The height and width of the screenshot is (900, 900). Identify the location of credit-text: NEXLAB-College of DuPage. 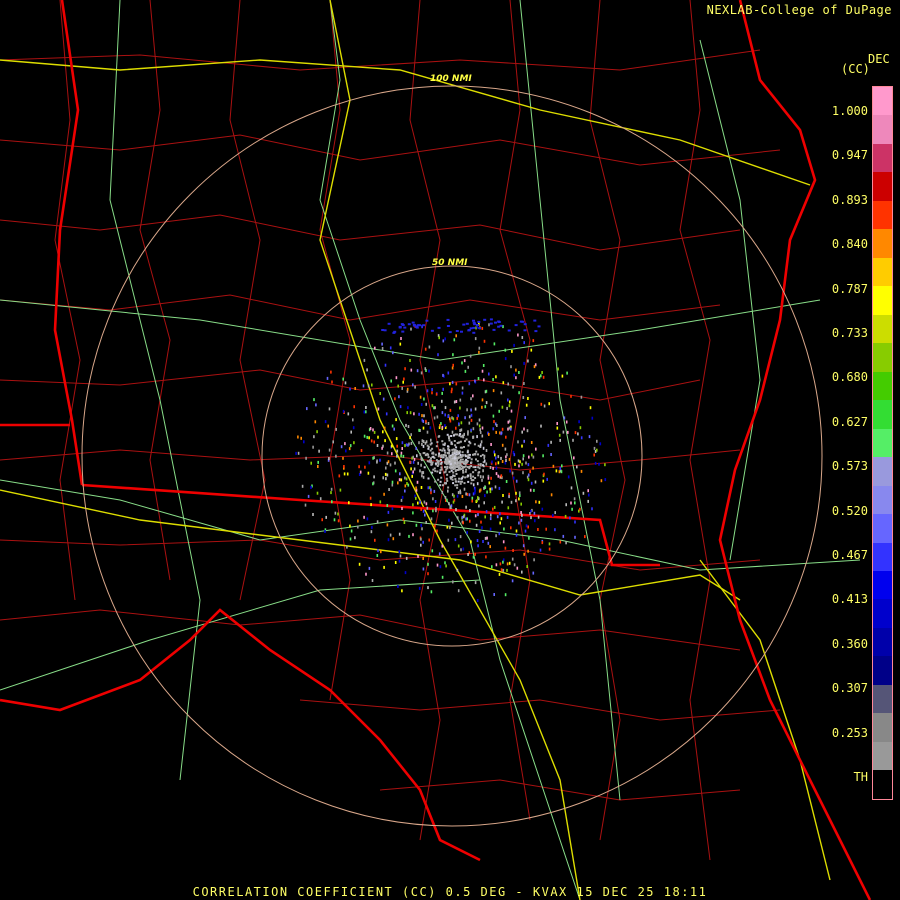
(799, 10).